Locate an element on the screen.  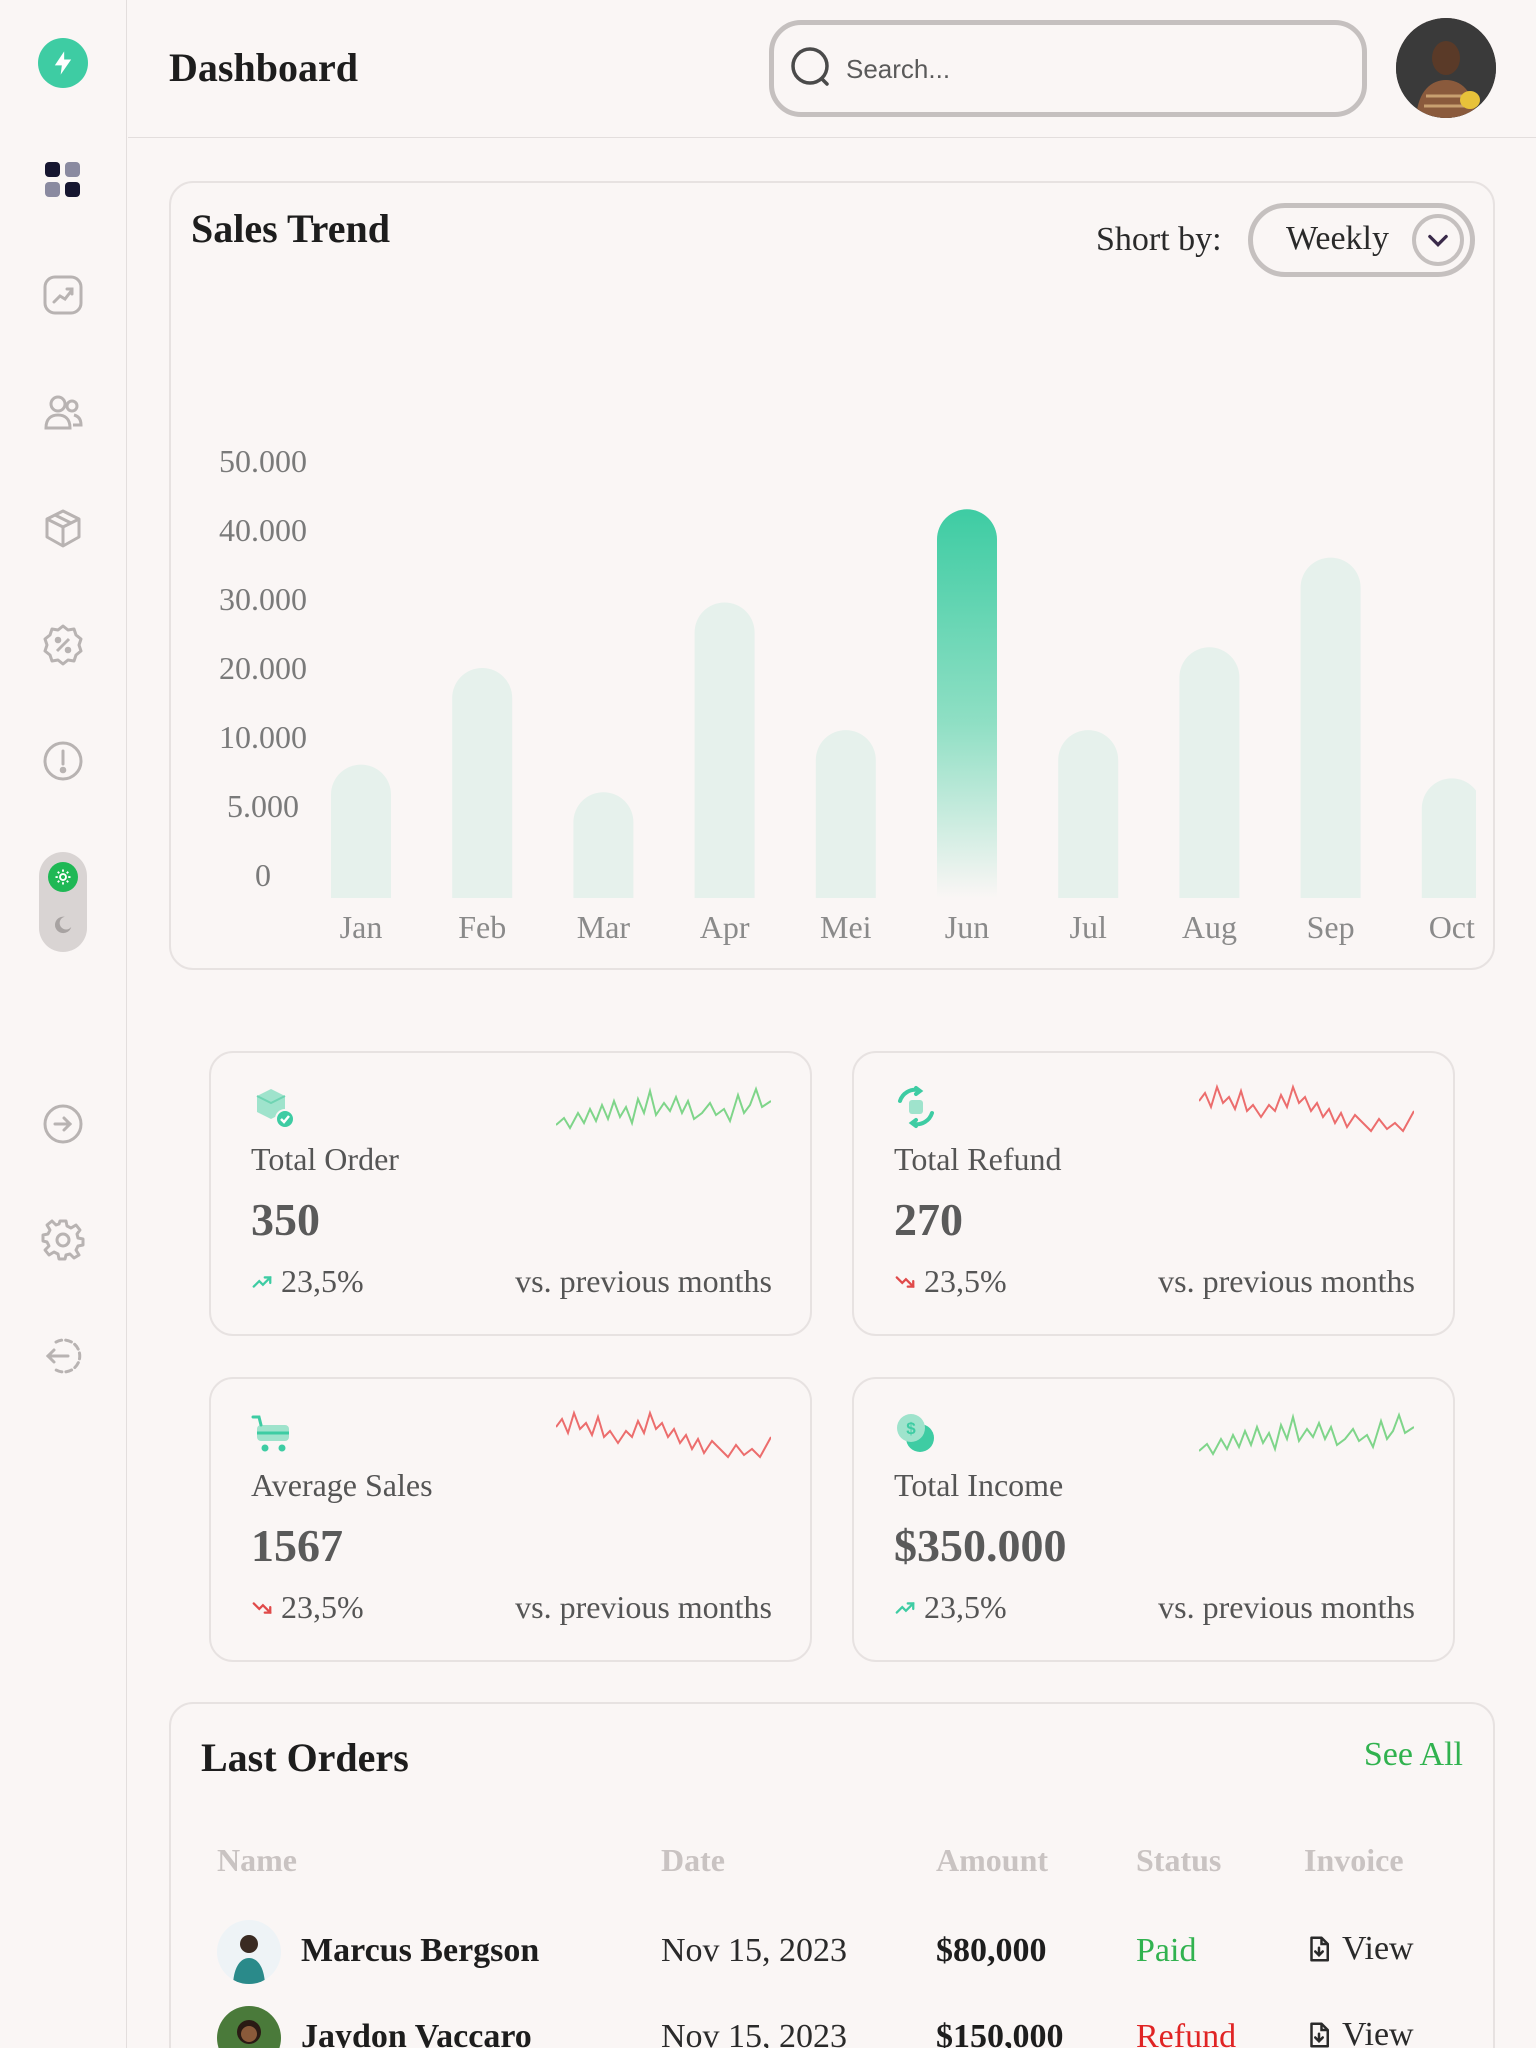
stat-value: 270 is located at coordinates (928, 1219).